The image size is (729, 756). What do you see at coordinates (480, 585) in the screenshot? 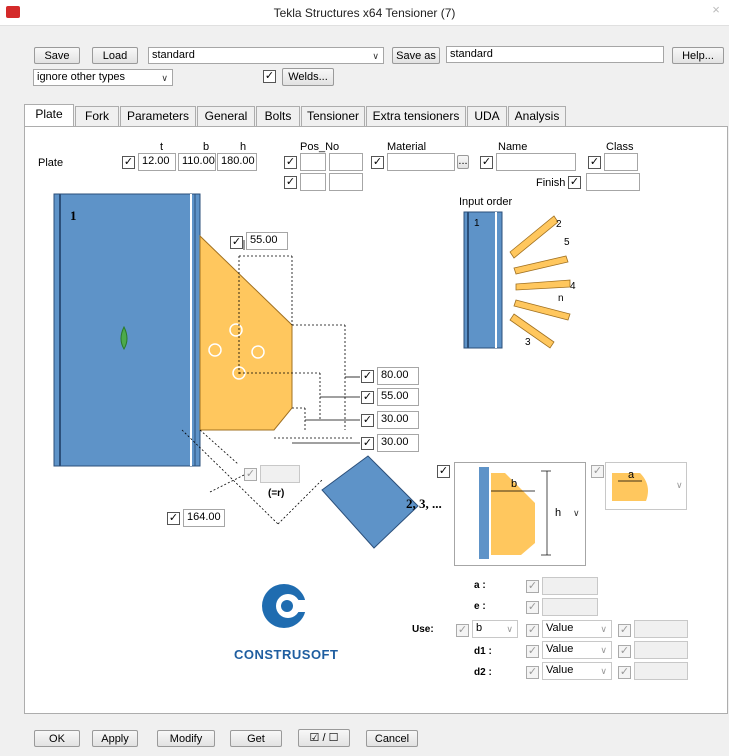
I see `a-label: a :` at bounding box center [480, 585].